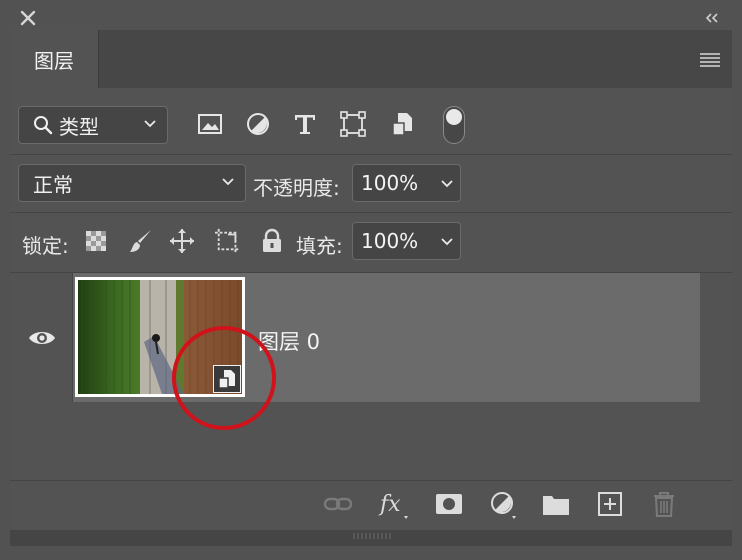  What do you see at coordinates (272, 241) in the screenshot?
I see `lock-all-icon` at bounding box center [272, 241].